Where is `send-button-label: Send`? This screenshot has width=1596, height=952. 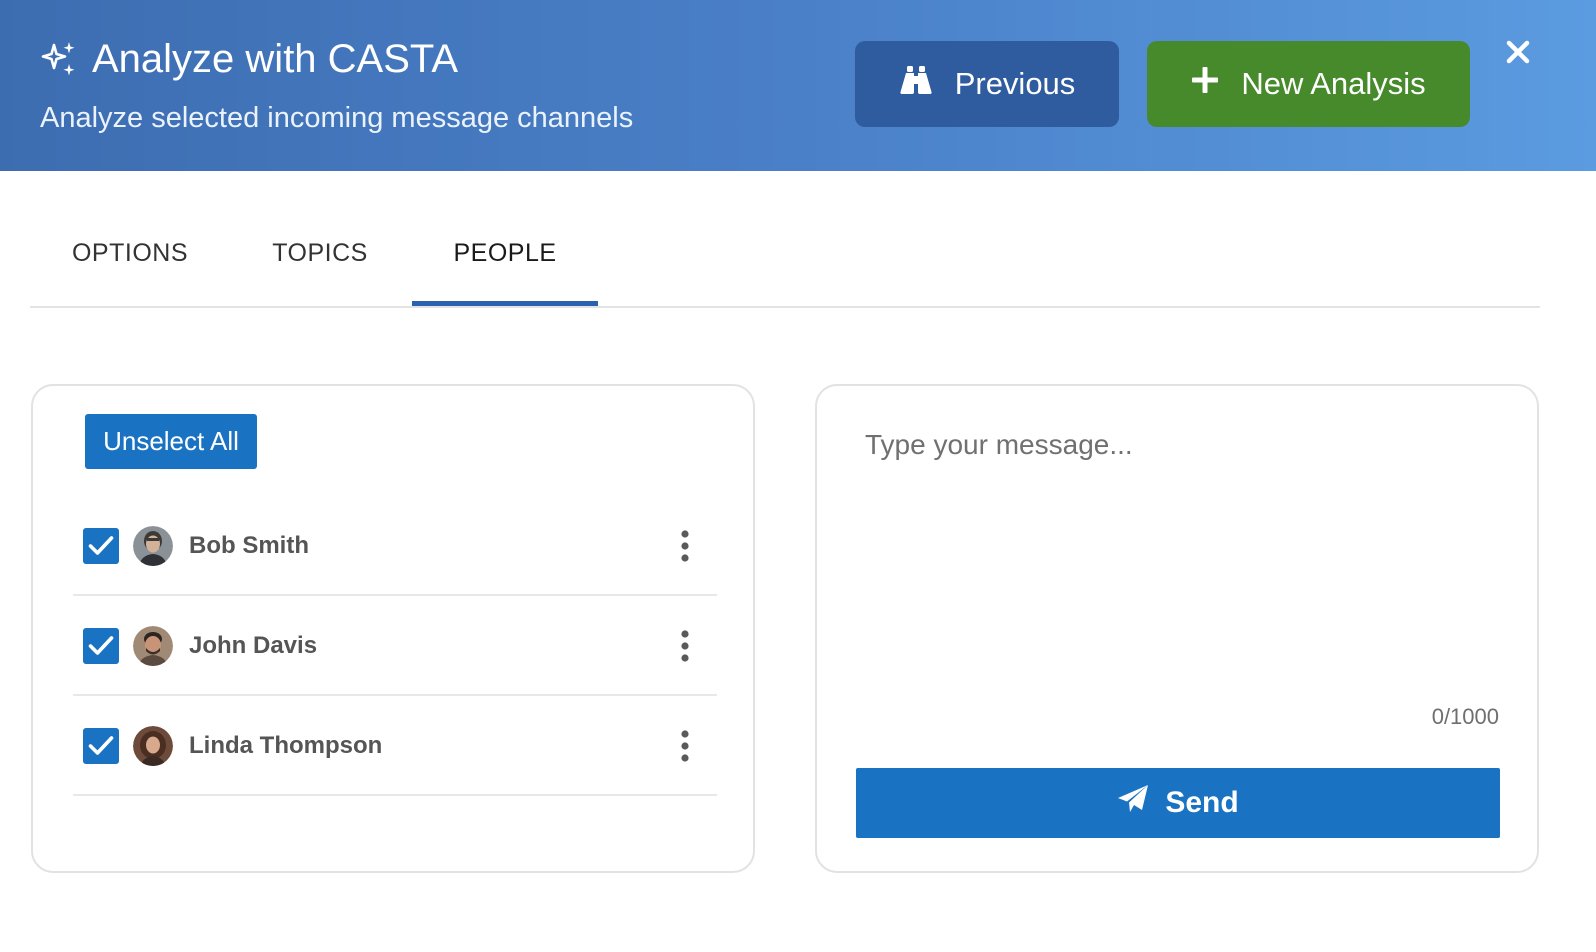 send-button-label: Send is located at coordinates (1202, 802).